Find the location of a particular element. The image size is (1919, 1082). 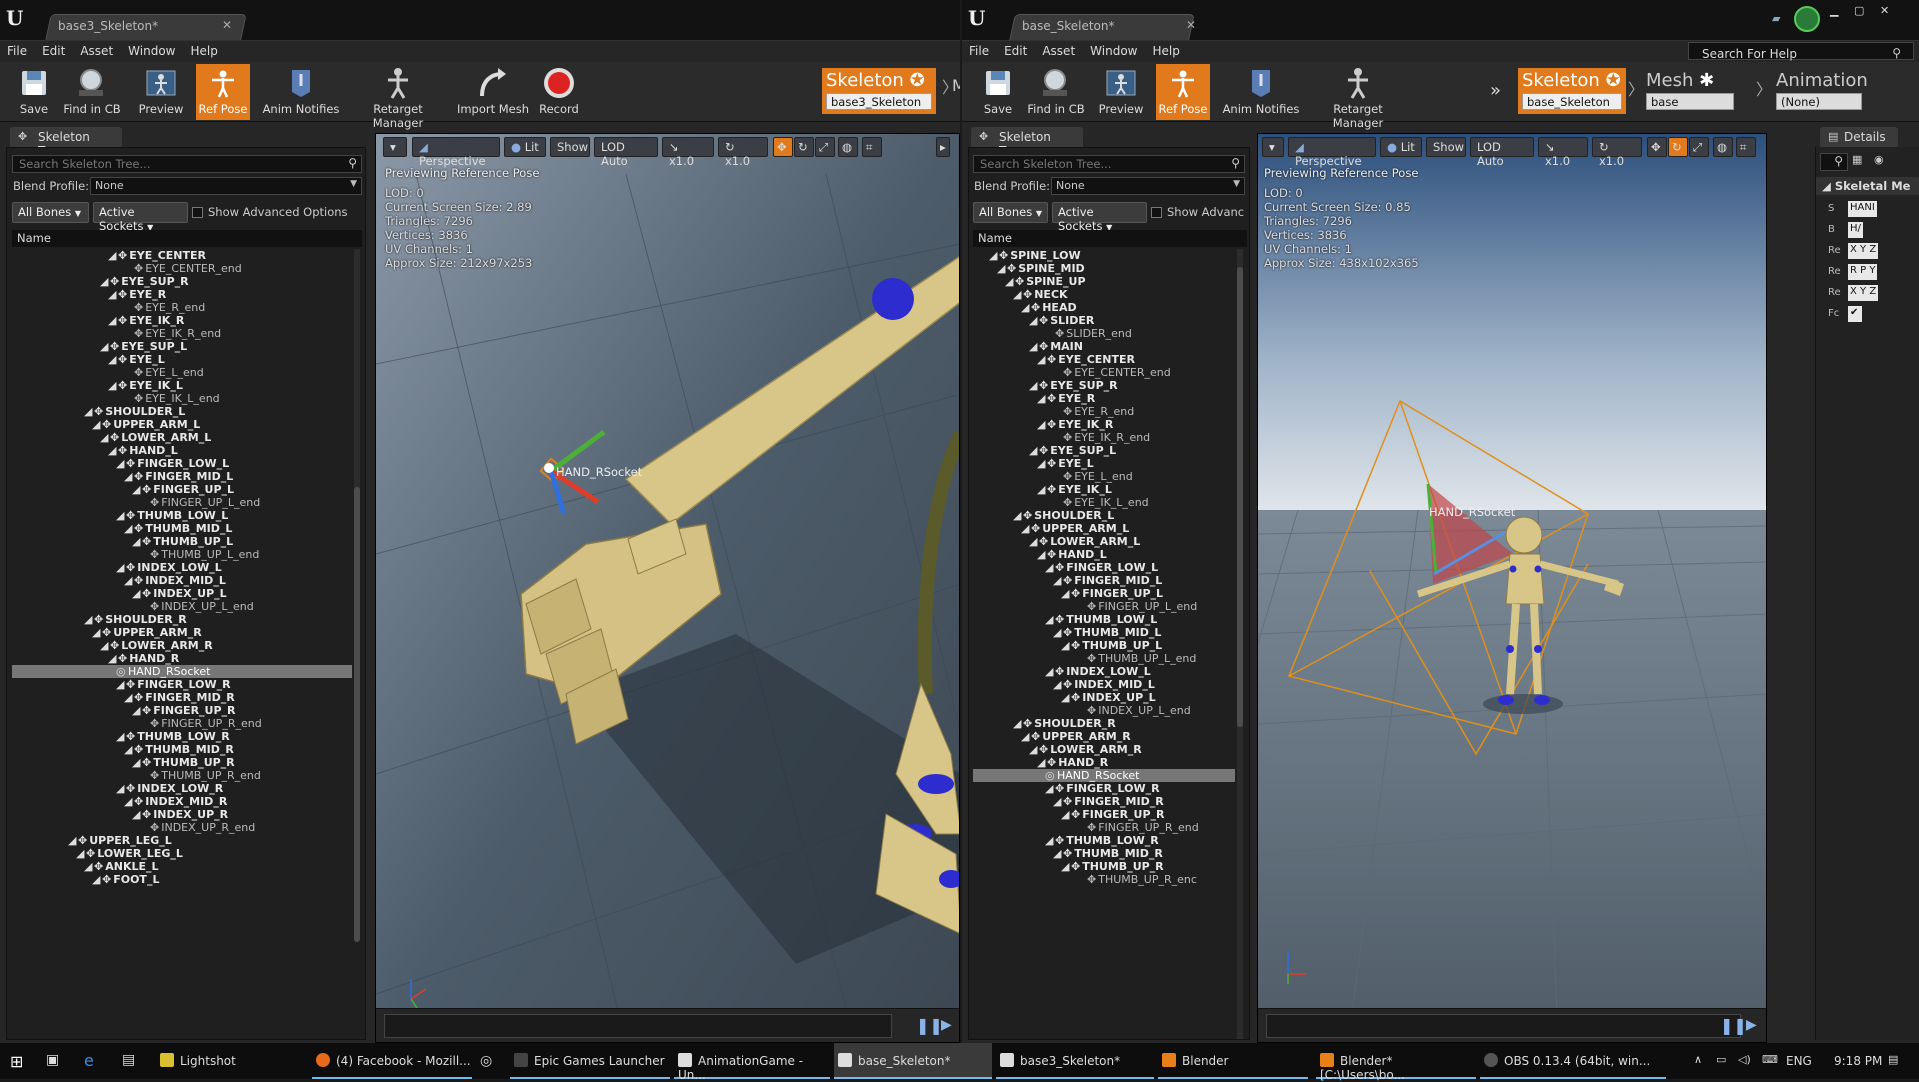

find-in-cb-button: Find in CB is located at coordinates (1056, 92).